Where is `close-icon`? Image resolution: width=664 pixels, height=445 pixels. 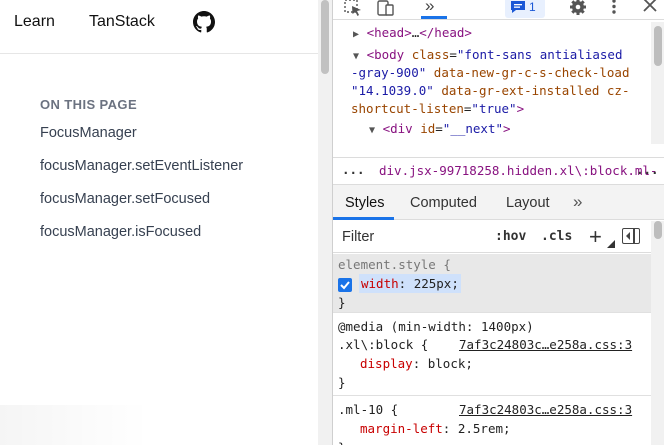 close-icon is located at coordinates (650, 9).